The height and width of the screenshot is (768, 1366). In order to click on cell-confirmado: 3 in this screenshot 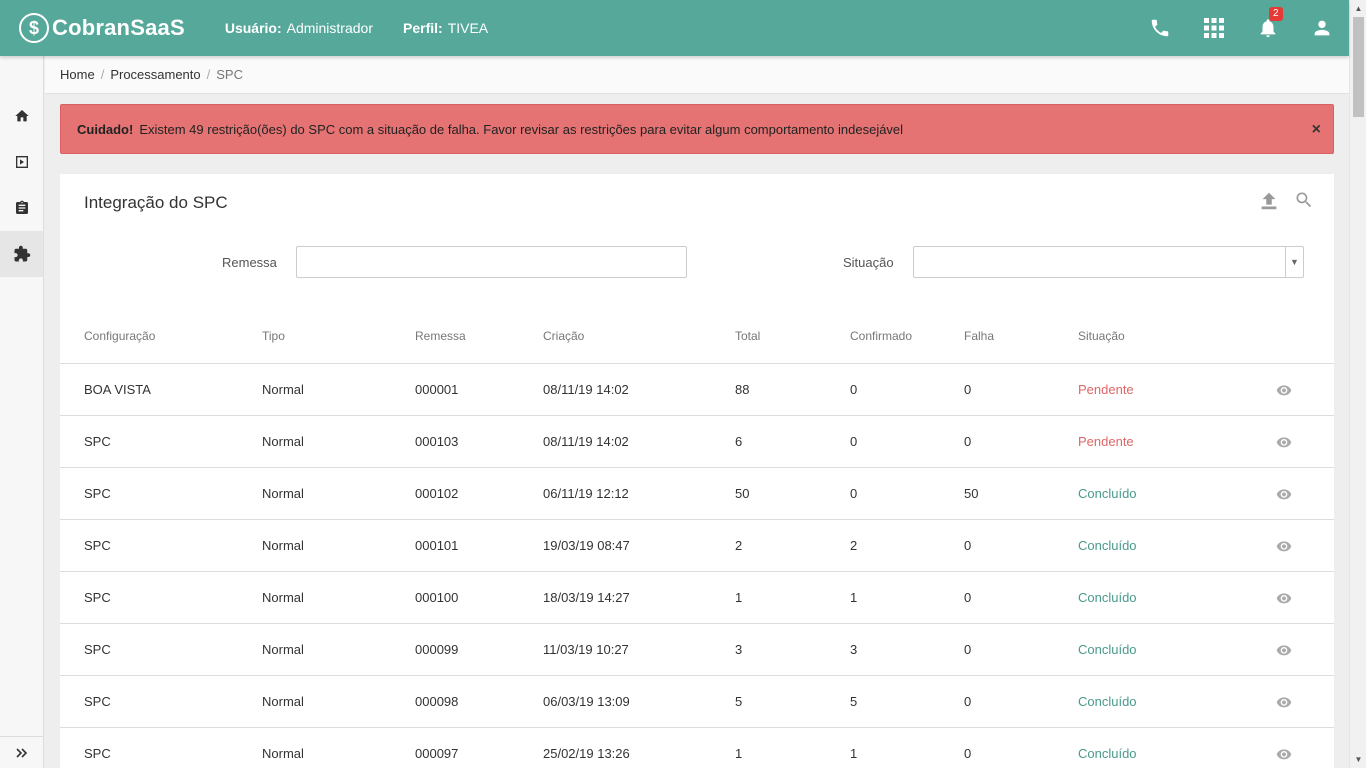, I will do `click(854, 649)`.